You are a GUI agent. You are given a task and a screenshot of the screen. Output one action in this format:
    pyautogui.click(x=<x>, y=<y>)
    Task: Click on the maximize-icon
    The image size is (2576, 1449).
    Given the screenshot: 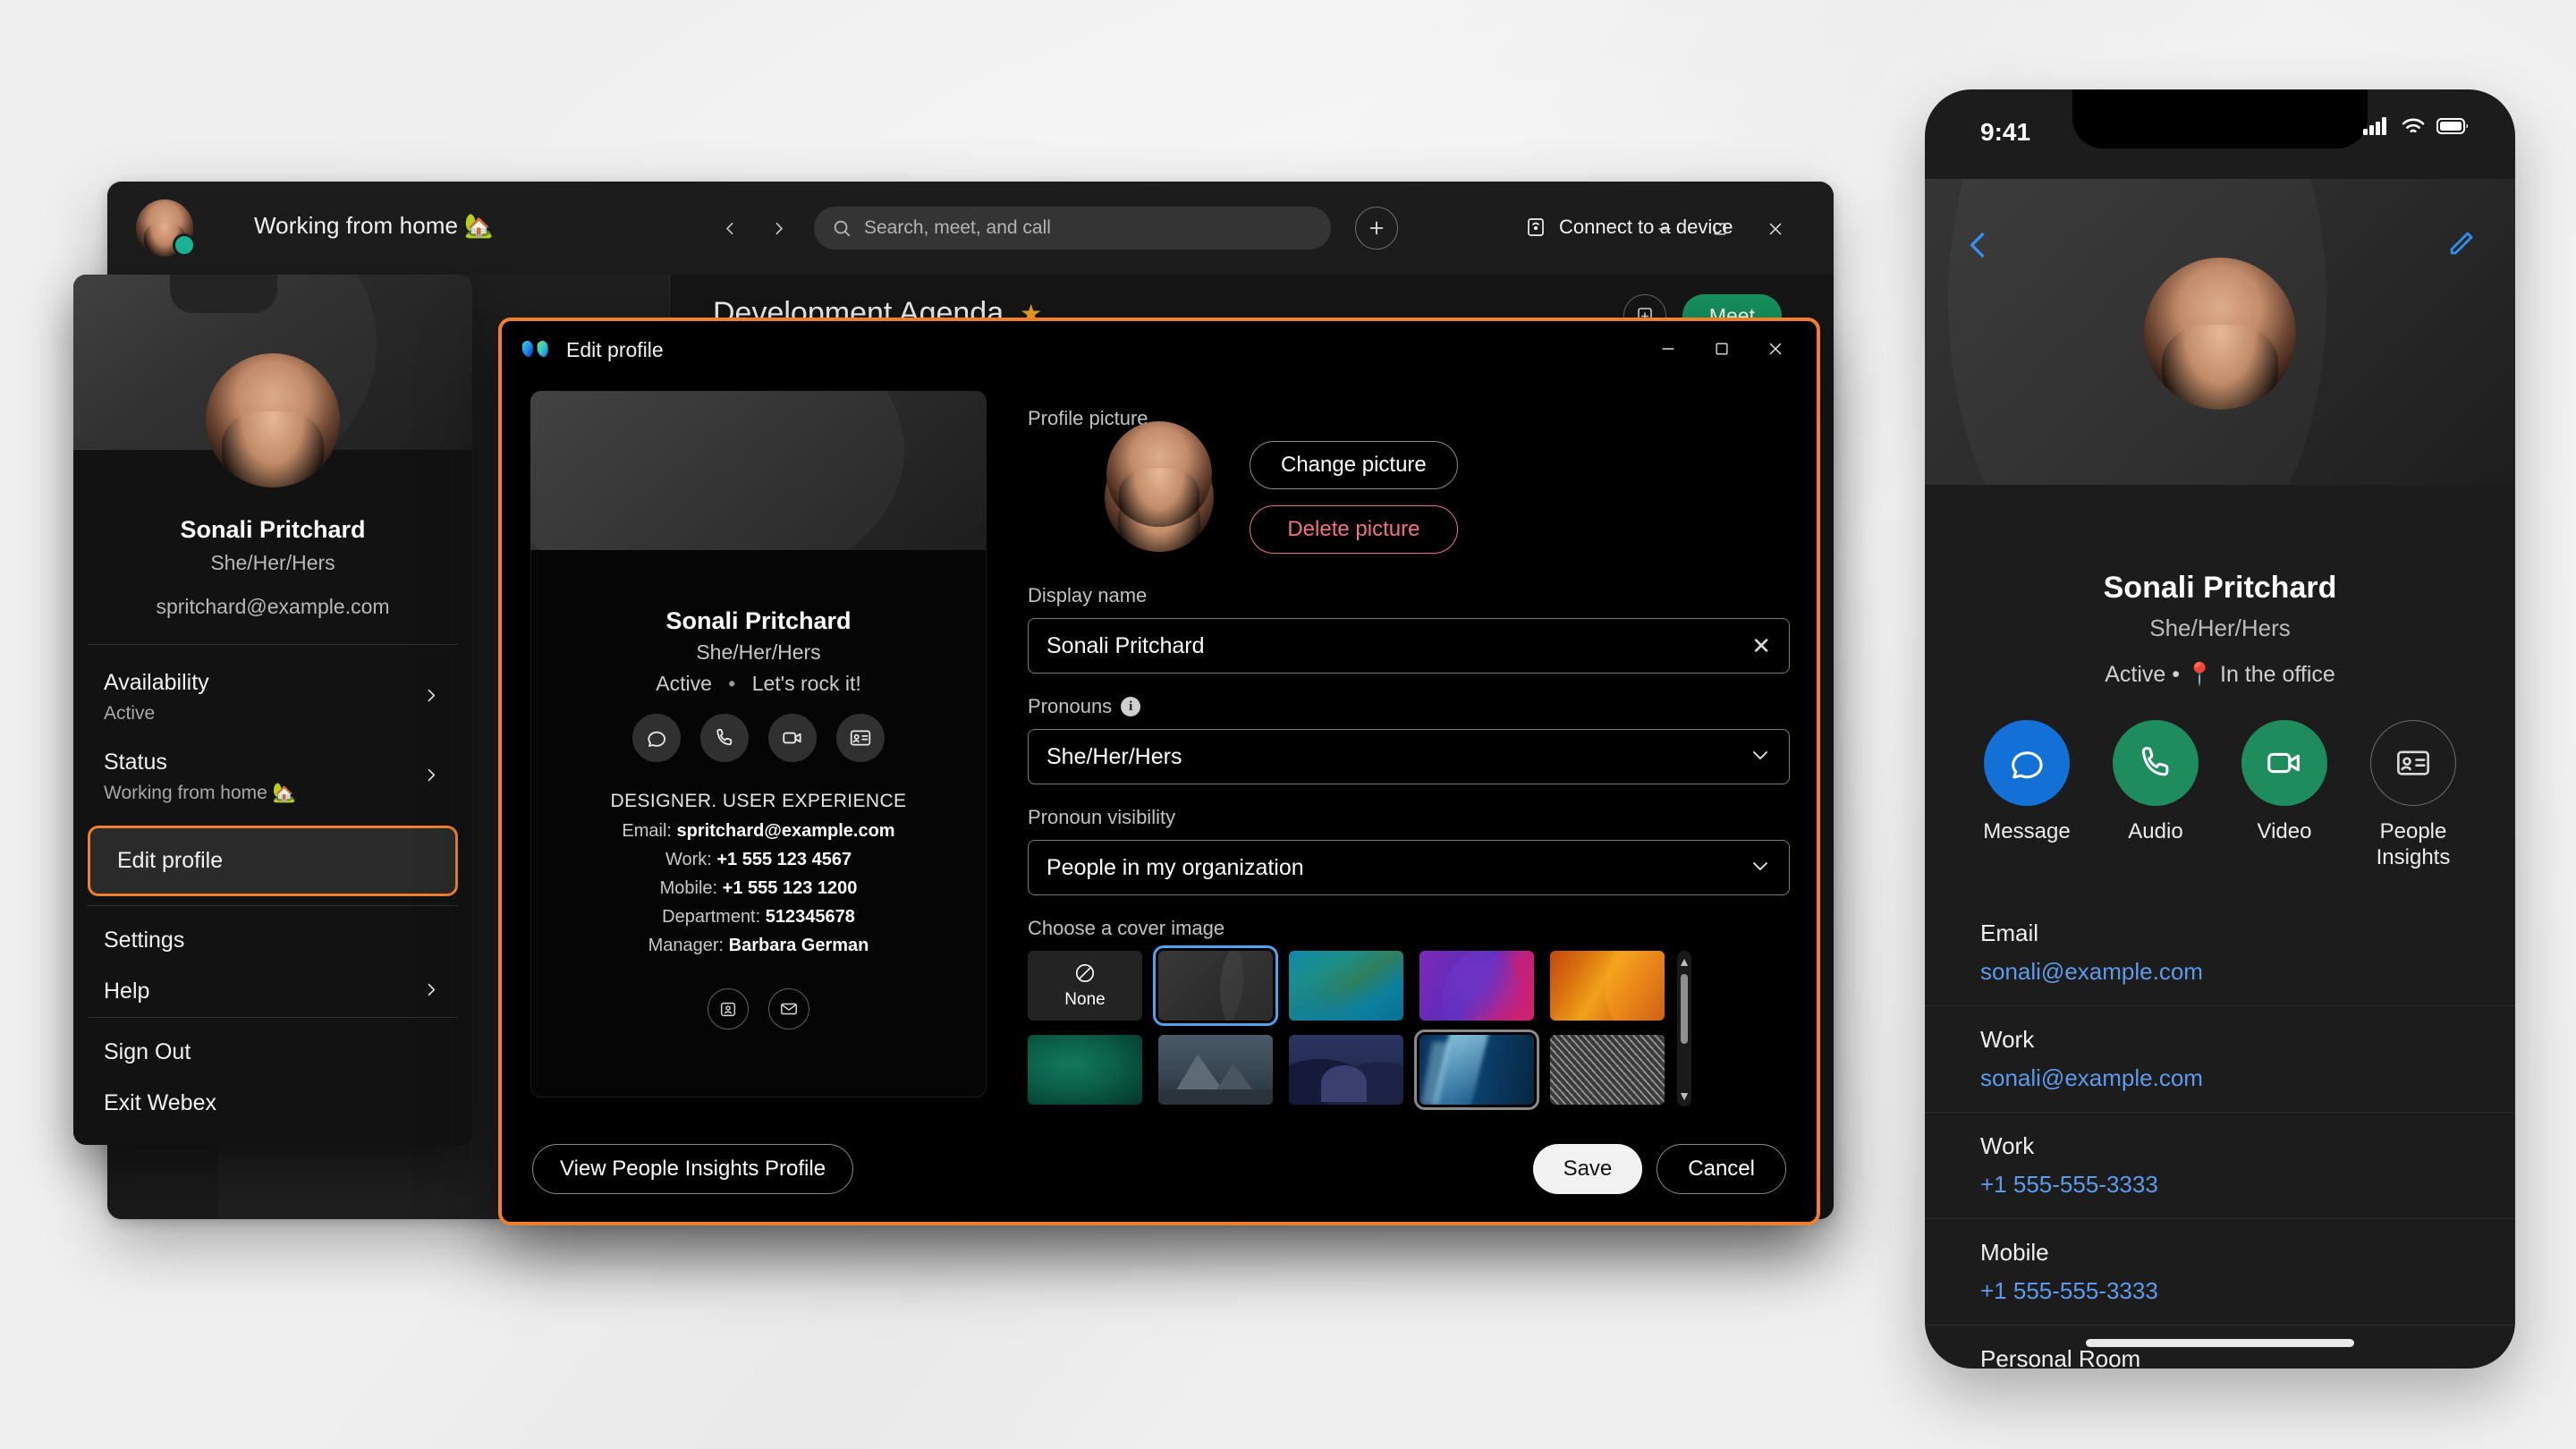 What is the action you would take?
    pyautogui.click(x=1722, y=349)
    